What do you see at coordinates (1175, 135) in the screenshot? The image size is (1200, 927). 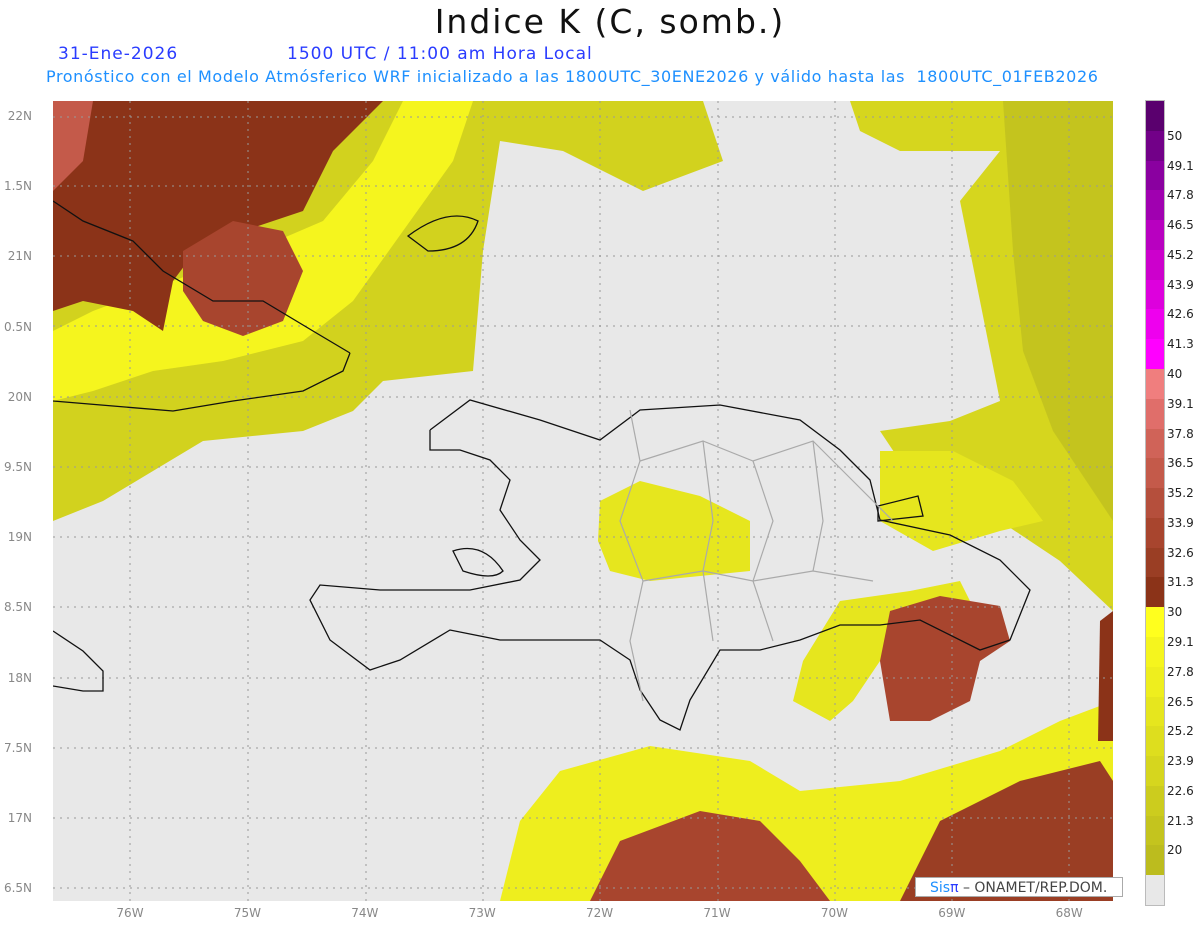 I see `colorbar-label: 50` at bounding box center [1175, 135].